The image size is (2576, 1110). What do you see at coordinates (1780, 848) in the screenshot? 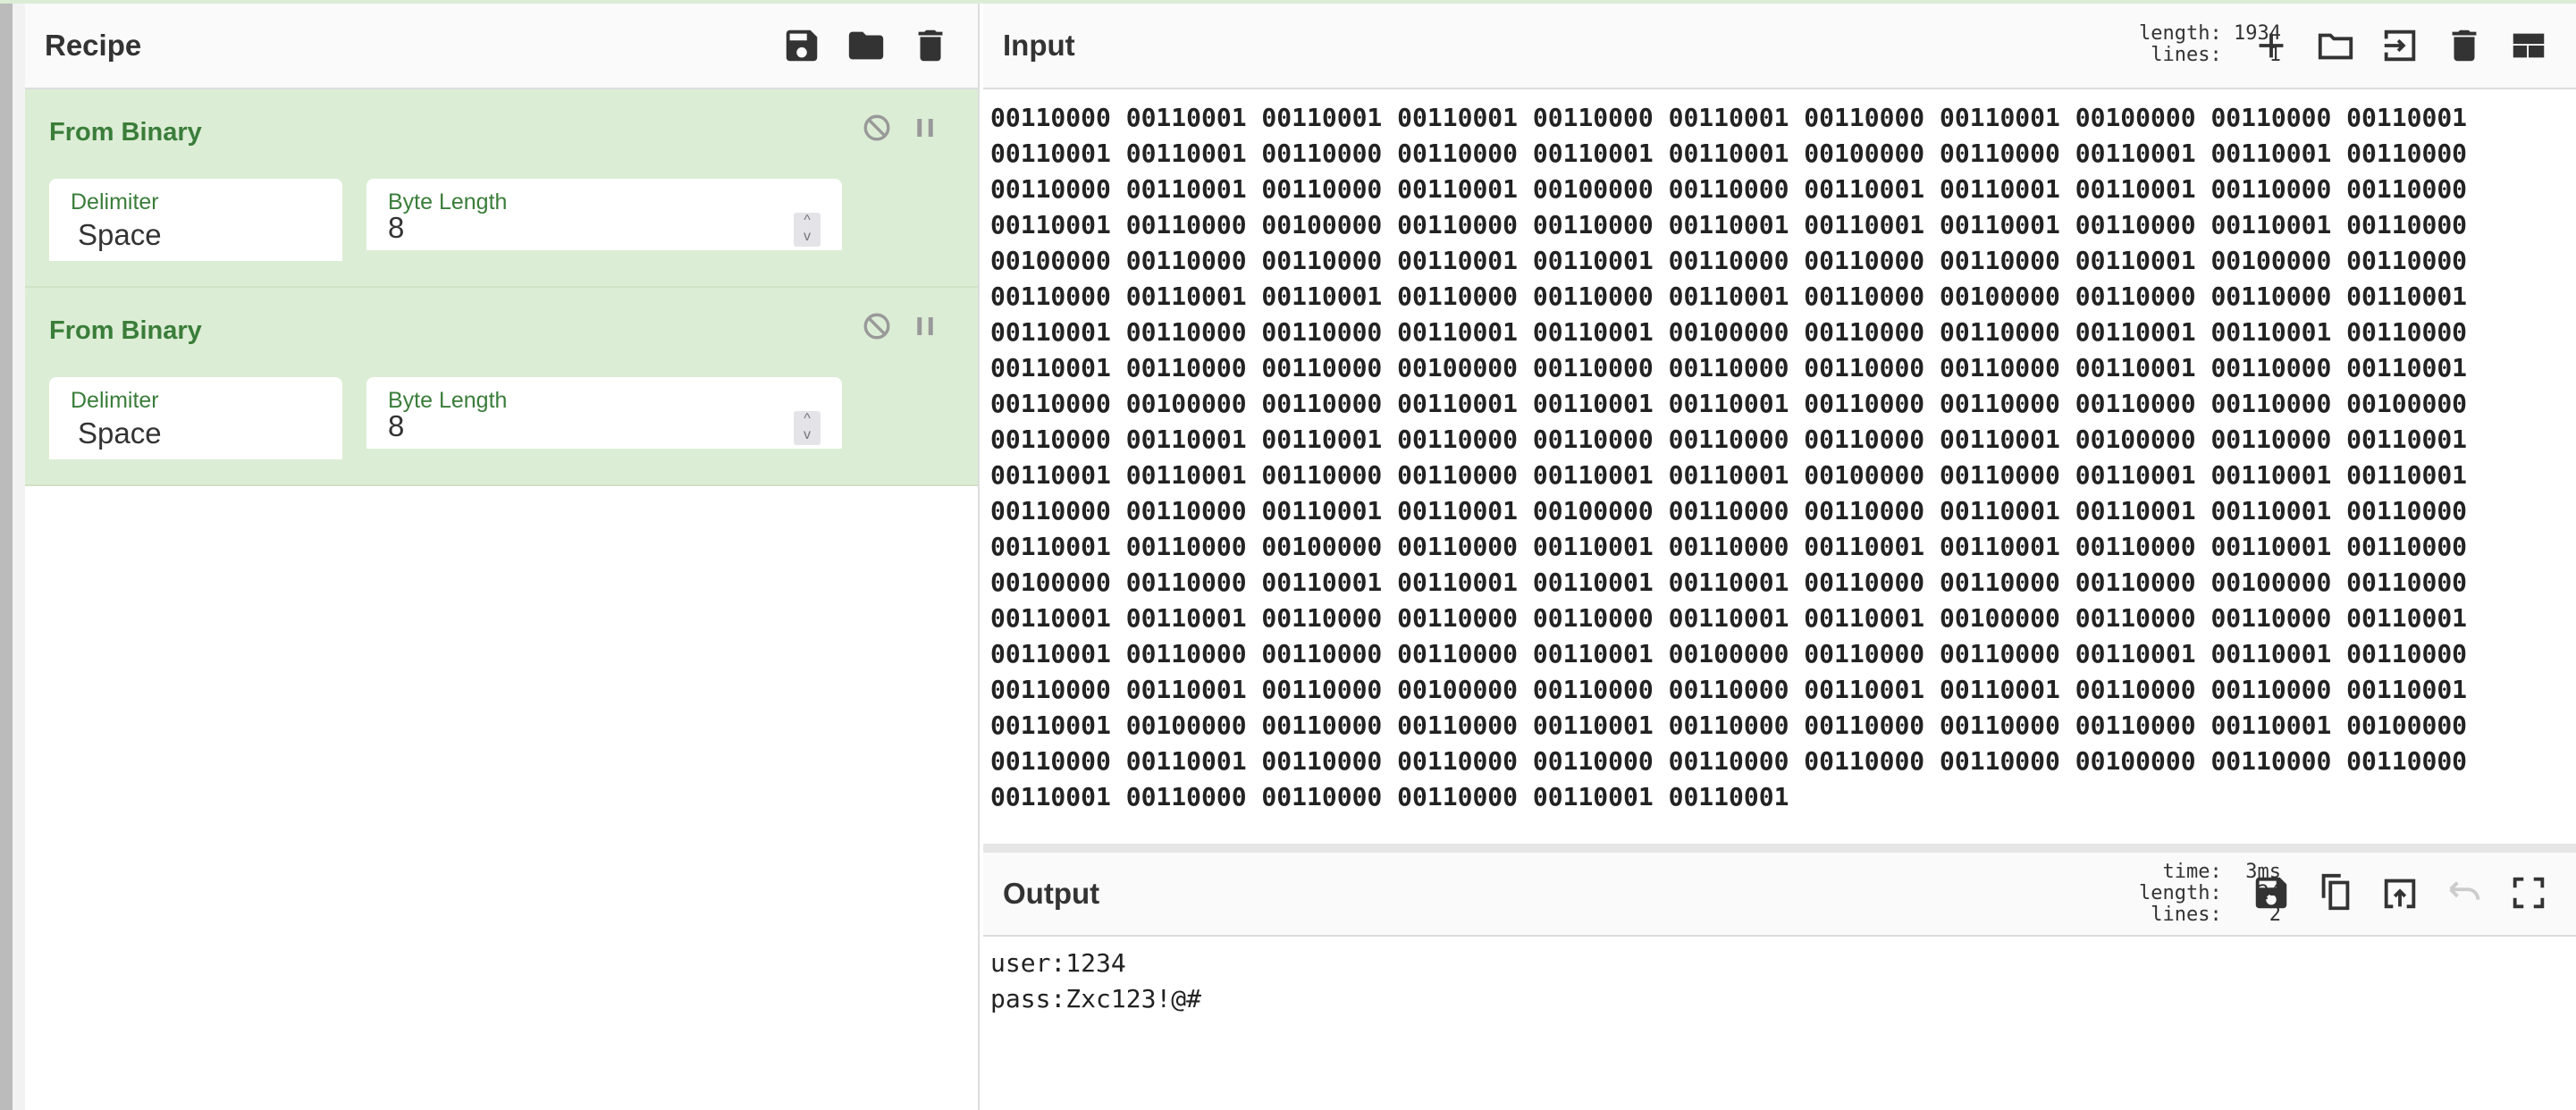
I see `io-resize-handle` at bounding box center [1780, 848].